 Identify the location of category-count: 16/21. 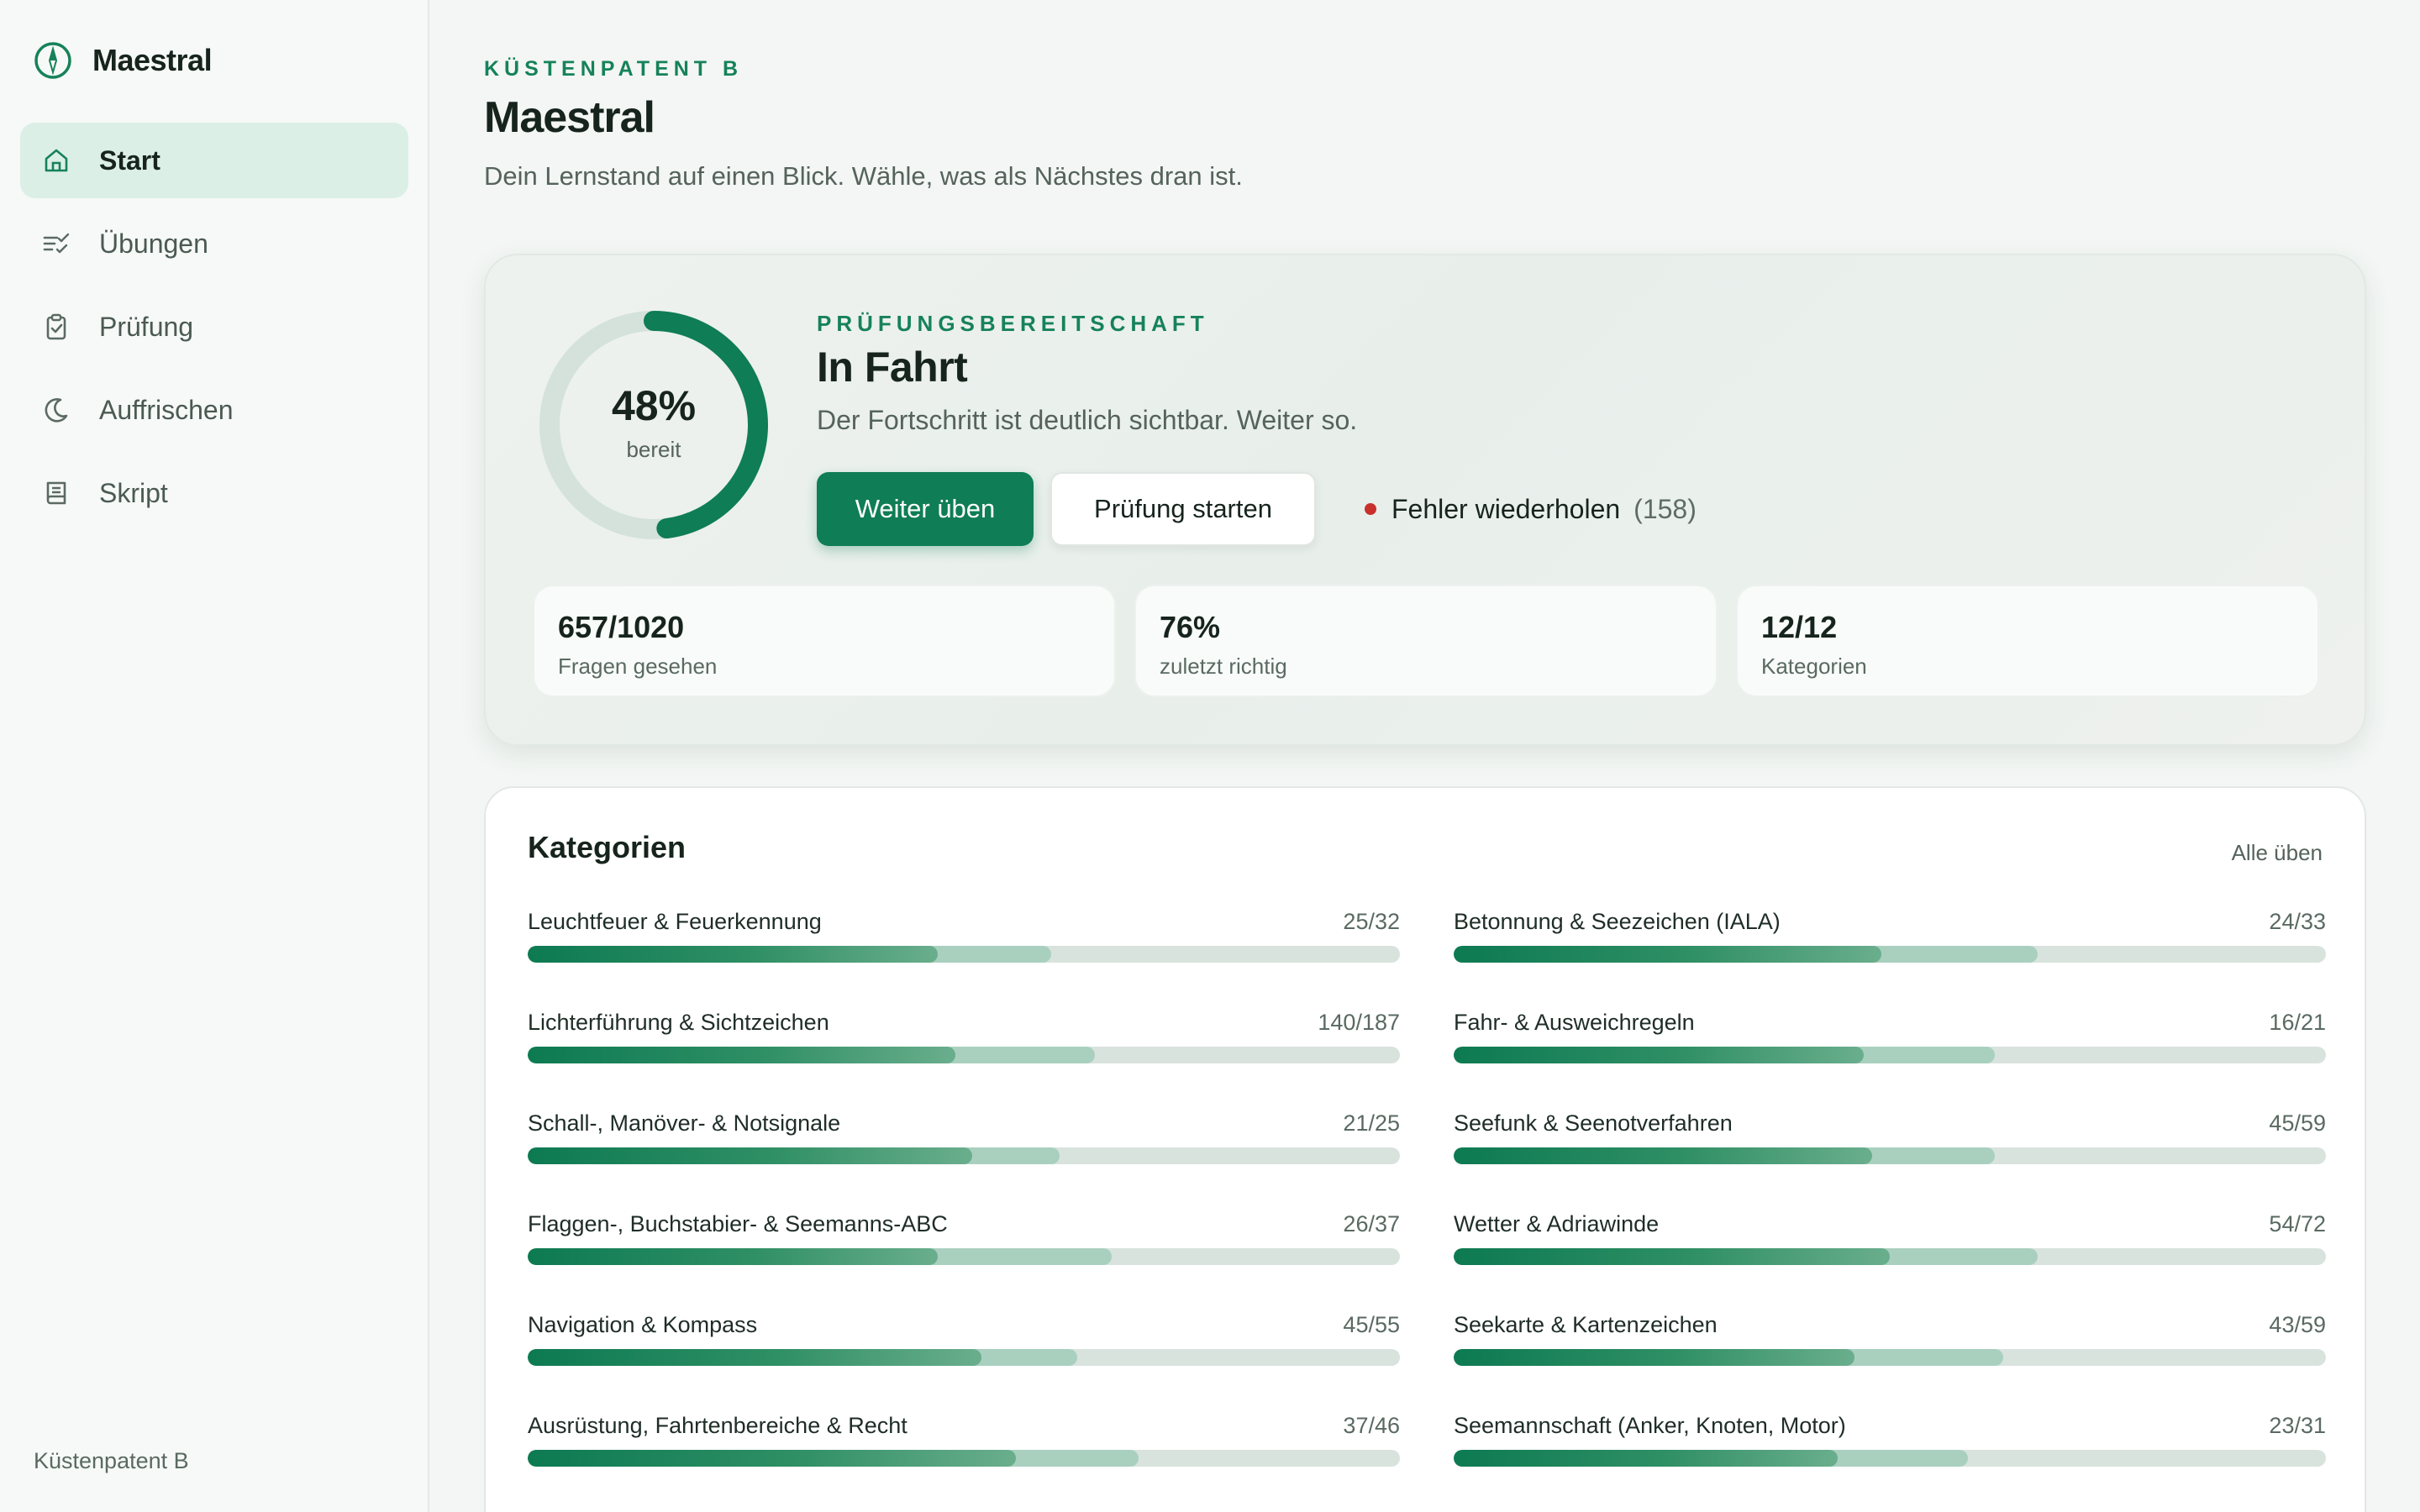
(2297, 1022).